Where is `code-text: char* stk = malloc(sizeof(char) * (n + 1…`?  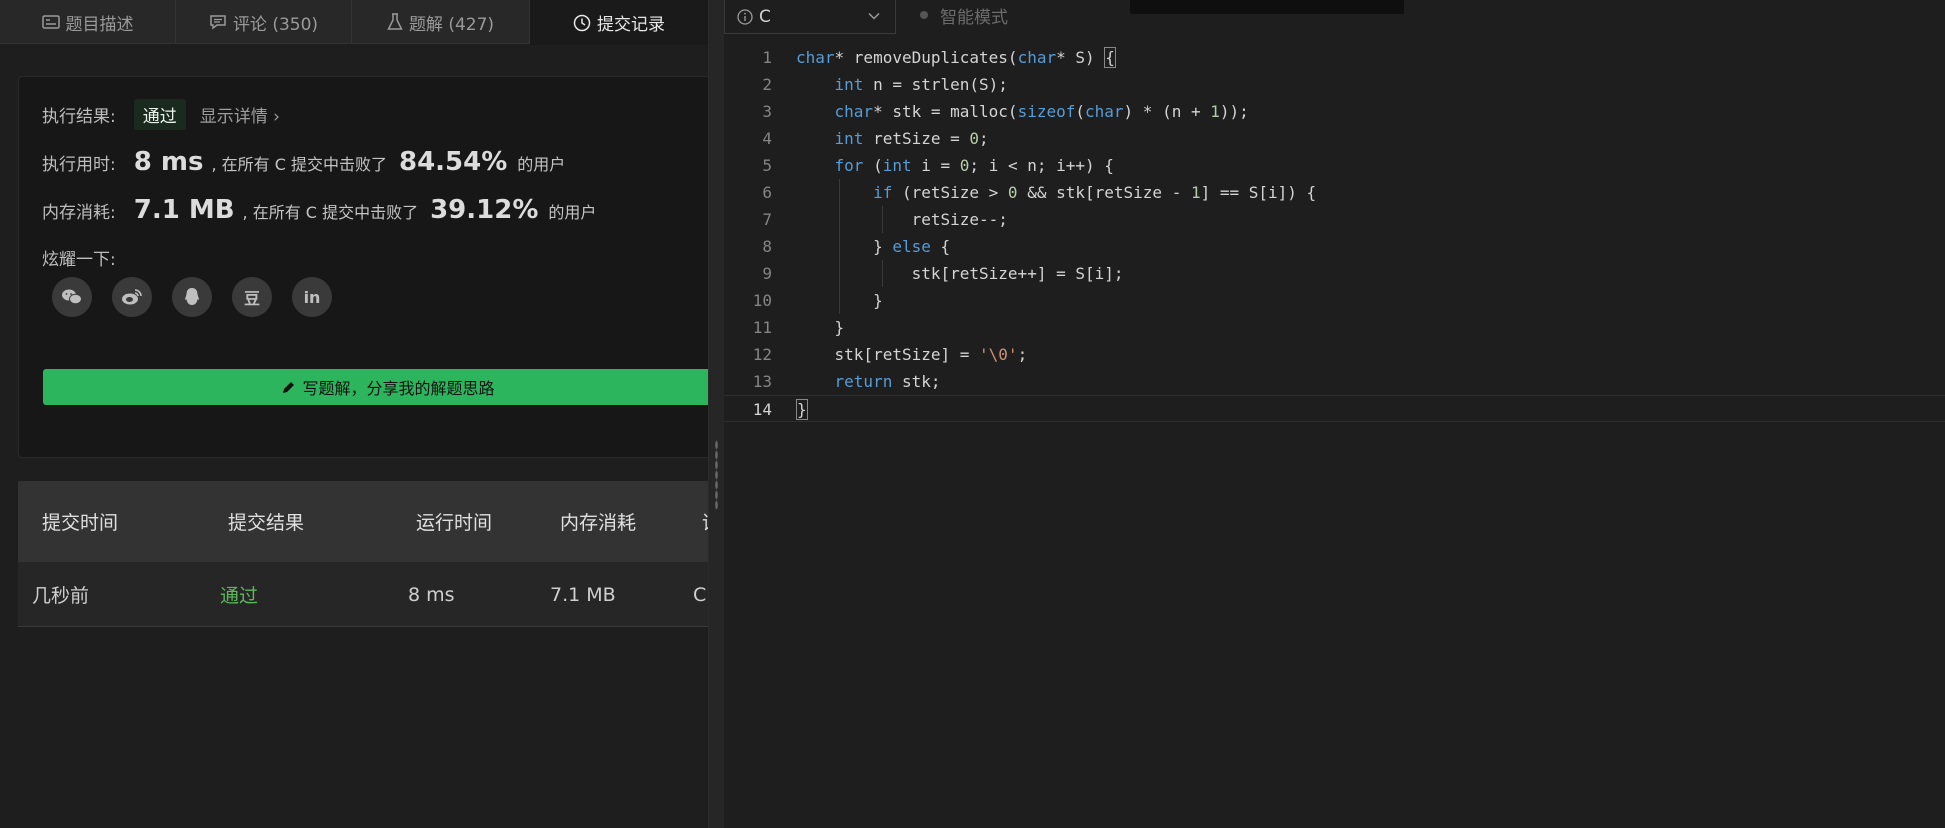 code-text: char* stk = malloc(sizeof(char) * (n + 1… is located at coordinates (1041, 111).